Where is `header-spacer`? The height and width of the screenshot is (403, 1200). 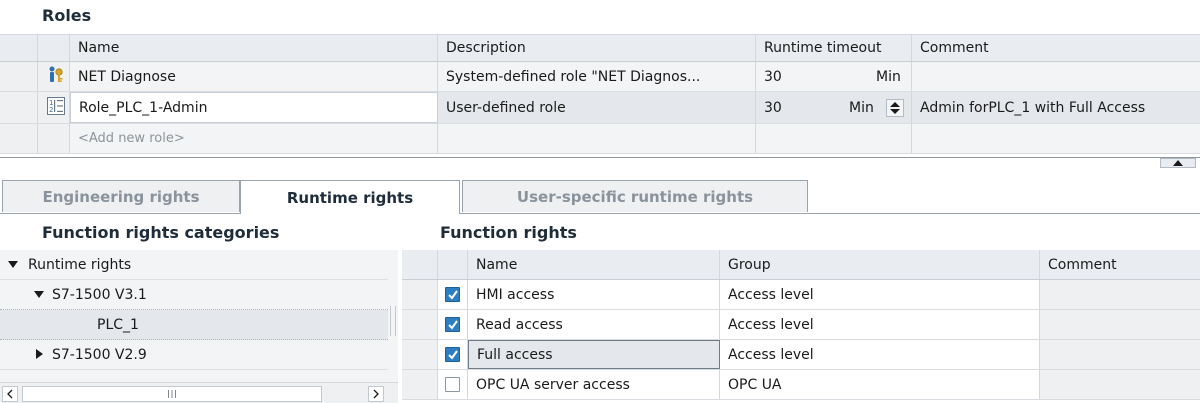 header-spacer is located at coordinates (420, 264).